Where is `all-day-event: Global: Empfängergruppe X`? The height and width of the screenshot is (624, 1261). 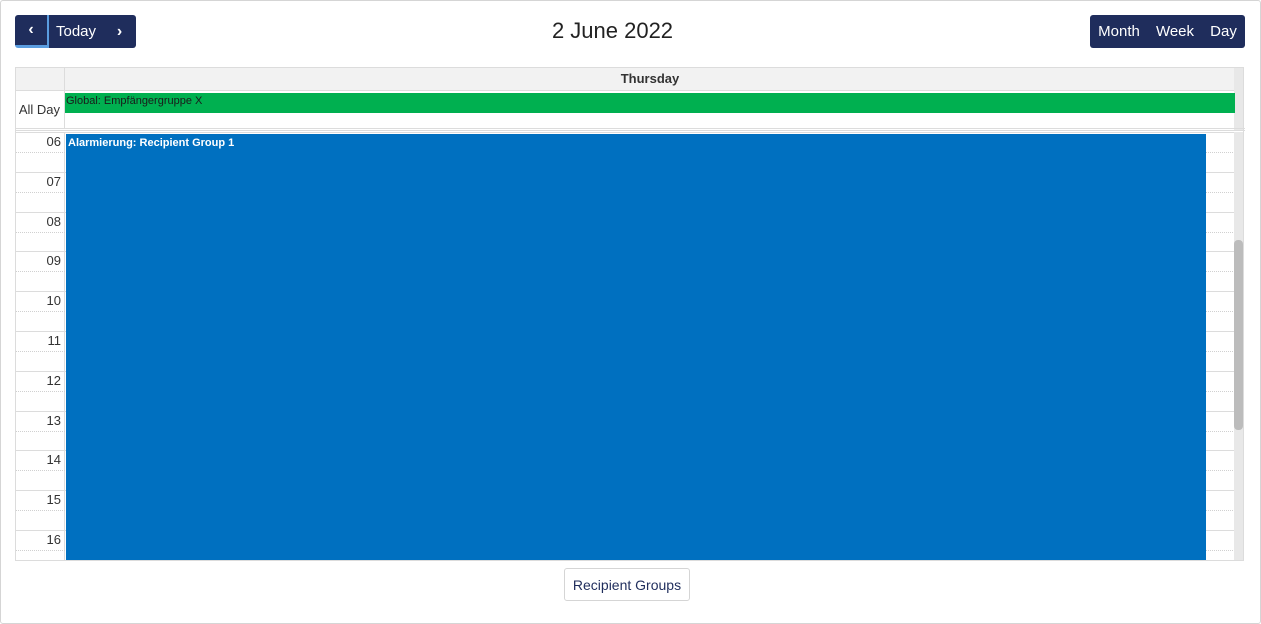 all-day-event: Global: Empfängergruppe X is located at coordinates (650, 103).